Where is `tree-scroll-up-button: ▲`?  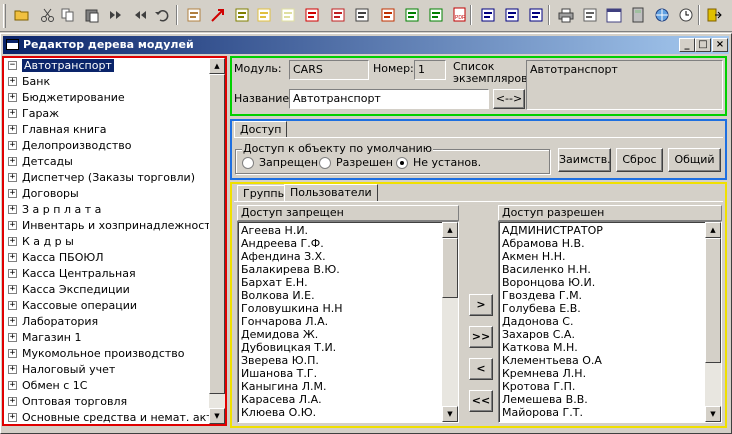
tree-scroll-up-button: ▲ is located at coordinates (217, 66).